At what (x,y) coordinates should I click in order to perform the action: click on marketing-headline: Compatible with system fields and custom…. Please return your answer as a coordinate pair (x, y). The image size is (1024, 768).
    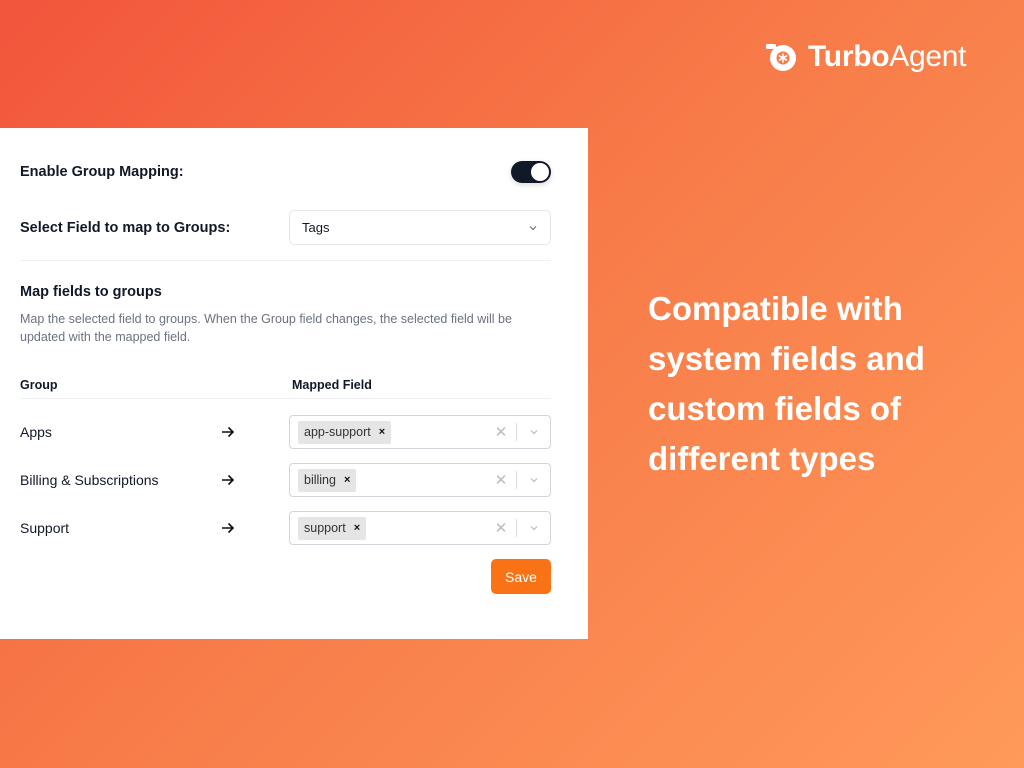
    Looking at the image, I should click on (786, 383).